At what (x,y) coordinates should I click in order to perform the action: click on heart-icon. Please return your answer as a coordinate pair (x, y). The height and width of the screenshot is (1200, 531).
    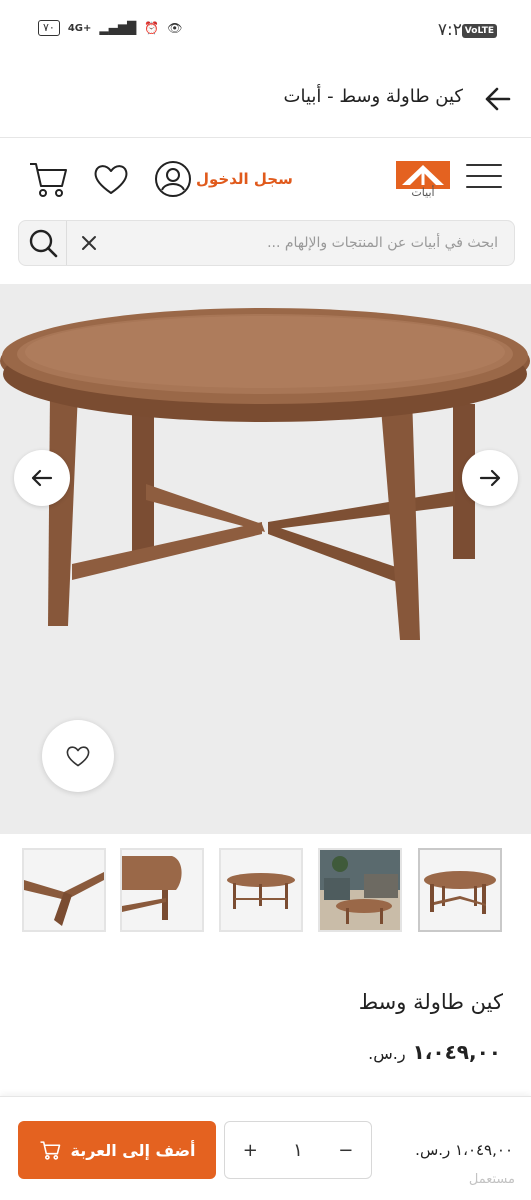
    Looking at the image, I should click on (78, 756).